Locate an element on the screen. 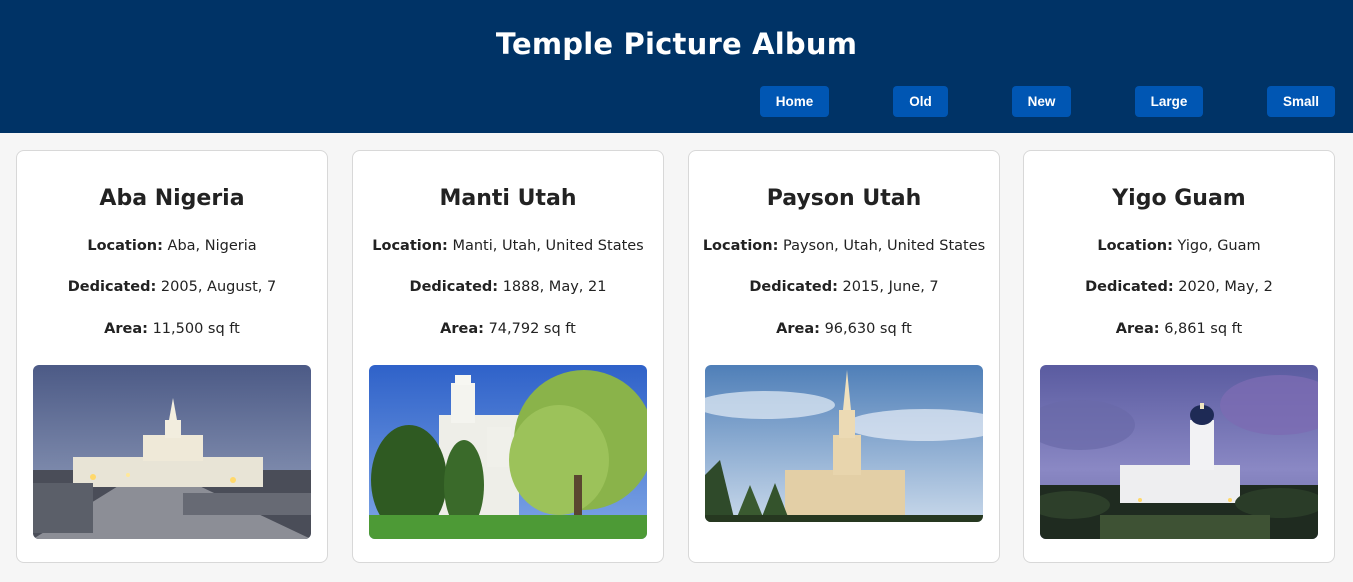 The width and height of the screenshot is (1353, 582). dedicated-value: 1888, May, 21 is located at coordinates (554, 287).